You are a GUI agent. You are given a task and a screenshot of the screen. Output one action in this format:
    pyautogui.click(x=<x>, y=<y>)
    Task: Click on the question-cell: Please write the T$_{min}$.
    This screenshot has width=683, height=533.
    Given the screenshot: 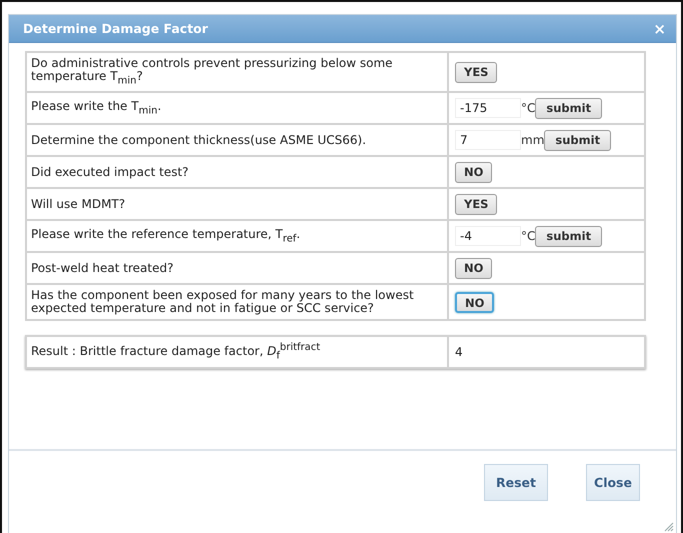 What is the action you would take?
    pyautogui.click(x=237, y=108)
    